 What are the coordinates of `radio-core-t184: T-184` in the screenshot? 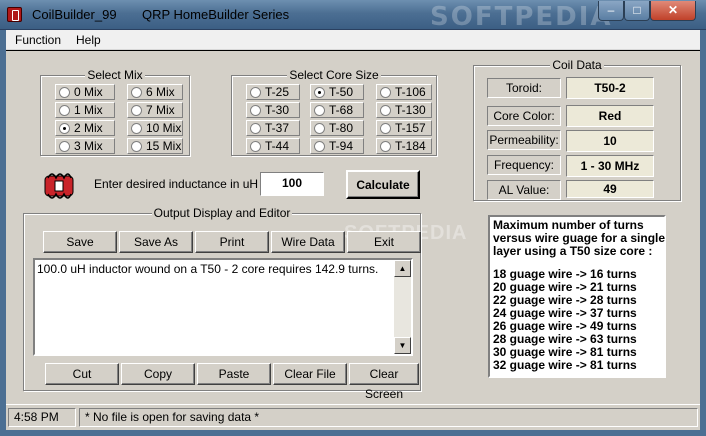 It's located at (404, 146).